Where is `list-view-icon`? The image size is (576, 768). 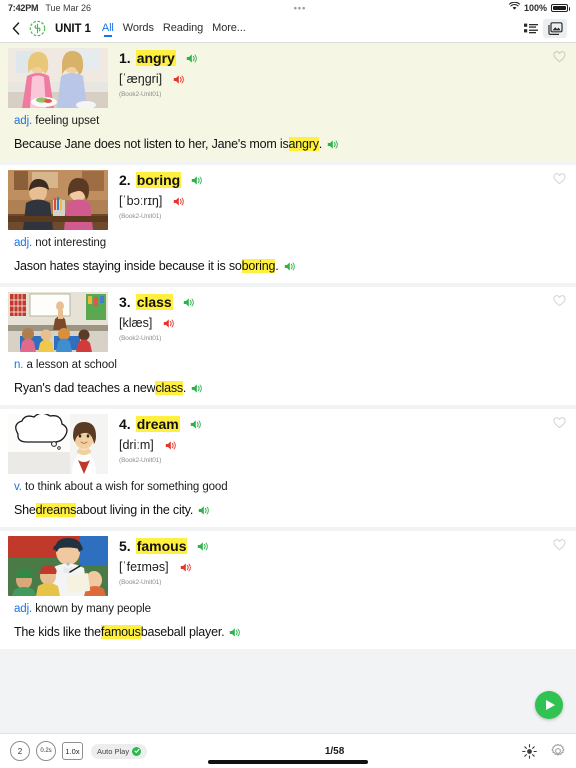
list-view-icon is located at coordinates (531, 28).